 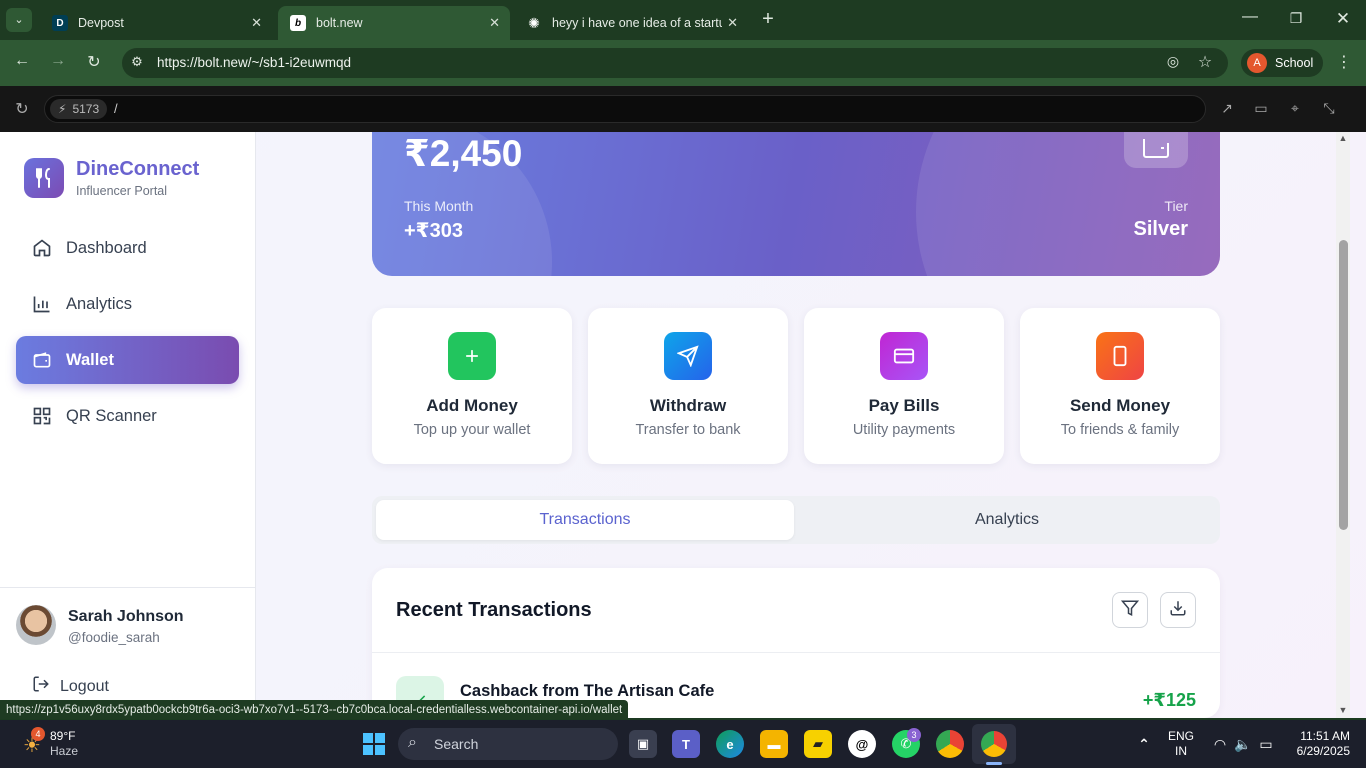 What do you see at coordinates (1282, 63) in the screenshot?
I see `profile-chip: A School` at bounding box center [1282, 63].